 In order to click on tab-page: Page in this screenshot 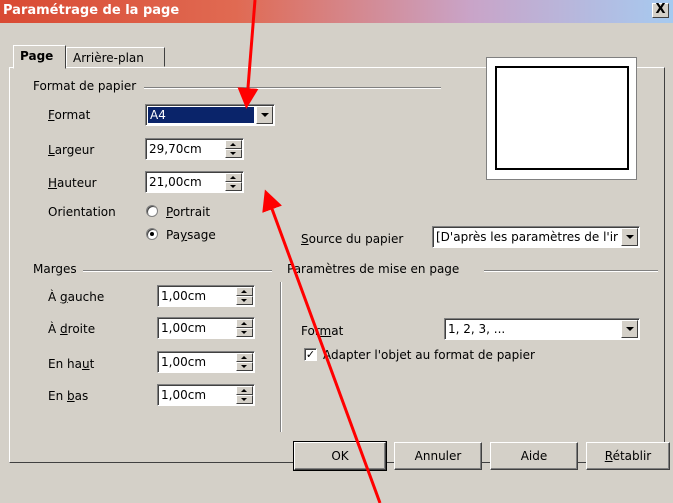, I will do `click(39, 57)`.